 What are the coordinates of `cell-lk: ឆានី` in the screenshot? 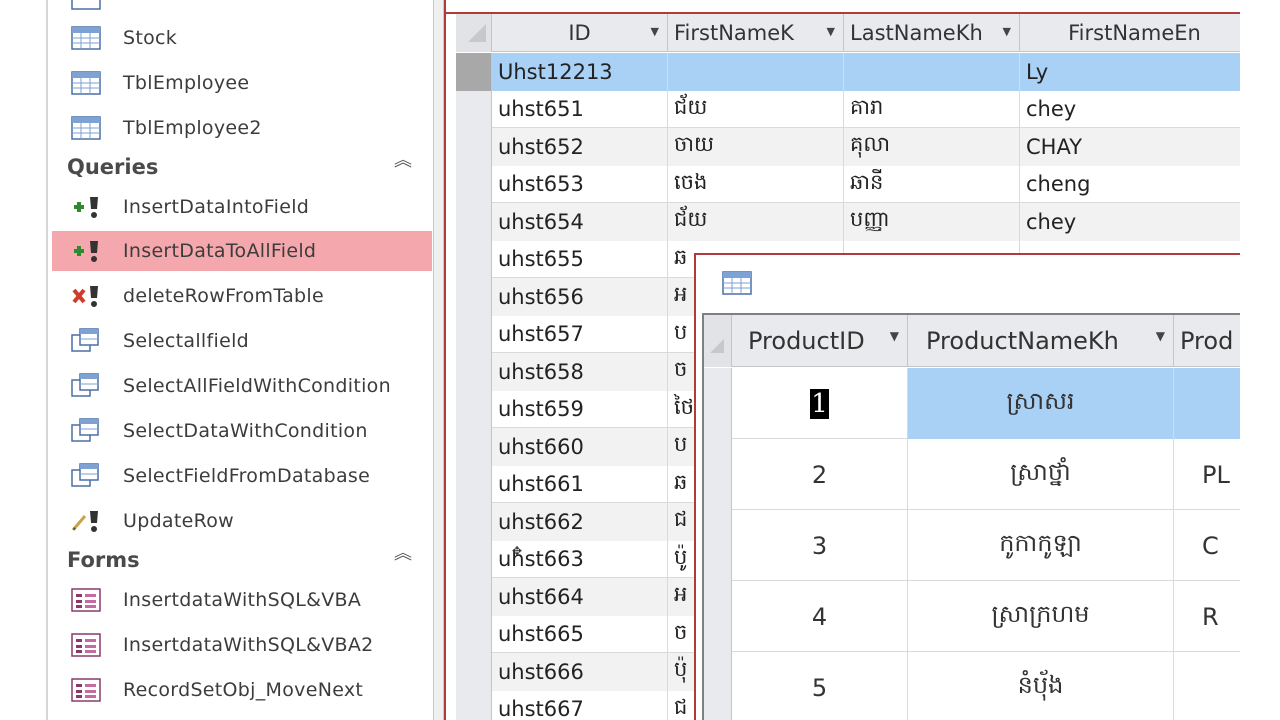 It's located at (932, 184).